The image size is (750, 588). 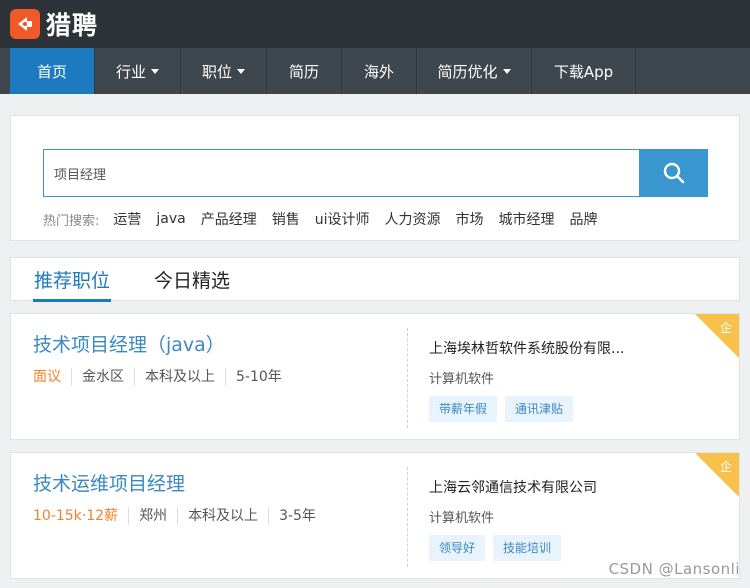 I want to click on job-location: 金水区, so click(x=102, y=377).